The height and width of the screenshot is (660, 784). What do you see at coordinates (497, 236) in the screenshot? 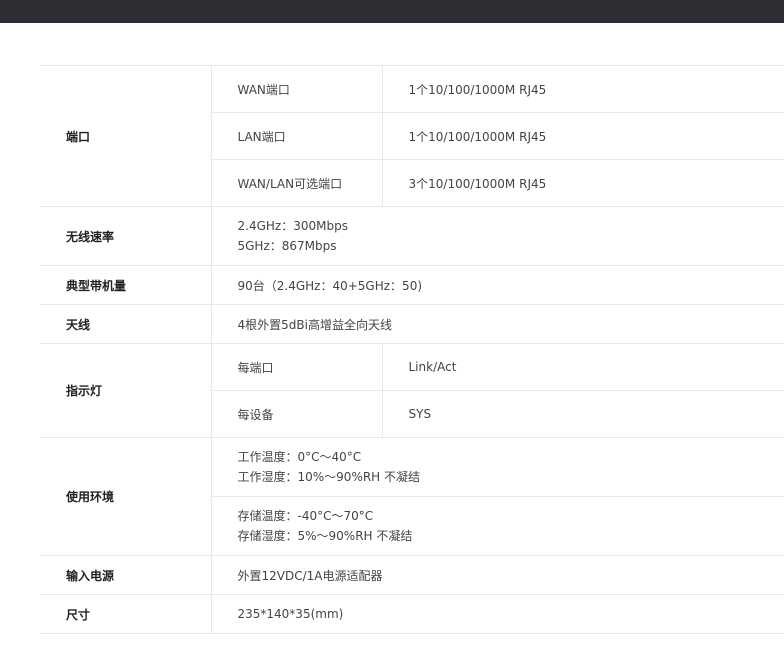
I see `wireless-rate-value: 2.4GHz：300Mbps 5GHz：867Mbps` at bounding box center [497, 236].